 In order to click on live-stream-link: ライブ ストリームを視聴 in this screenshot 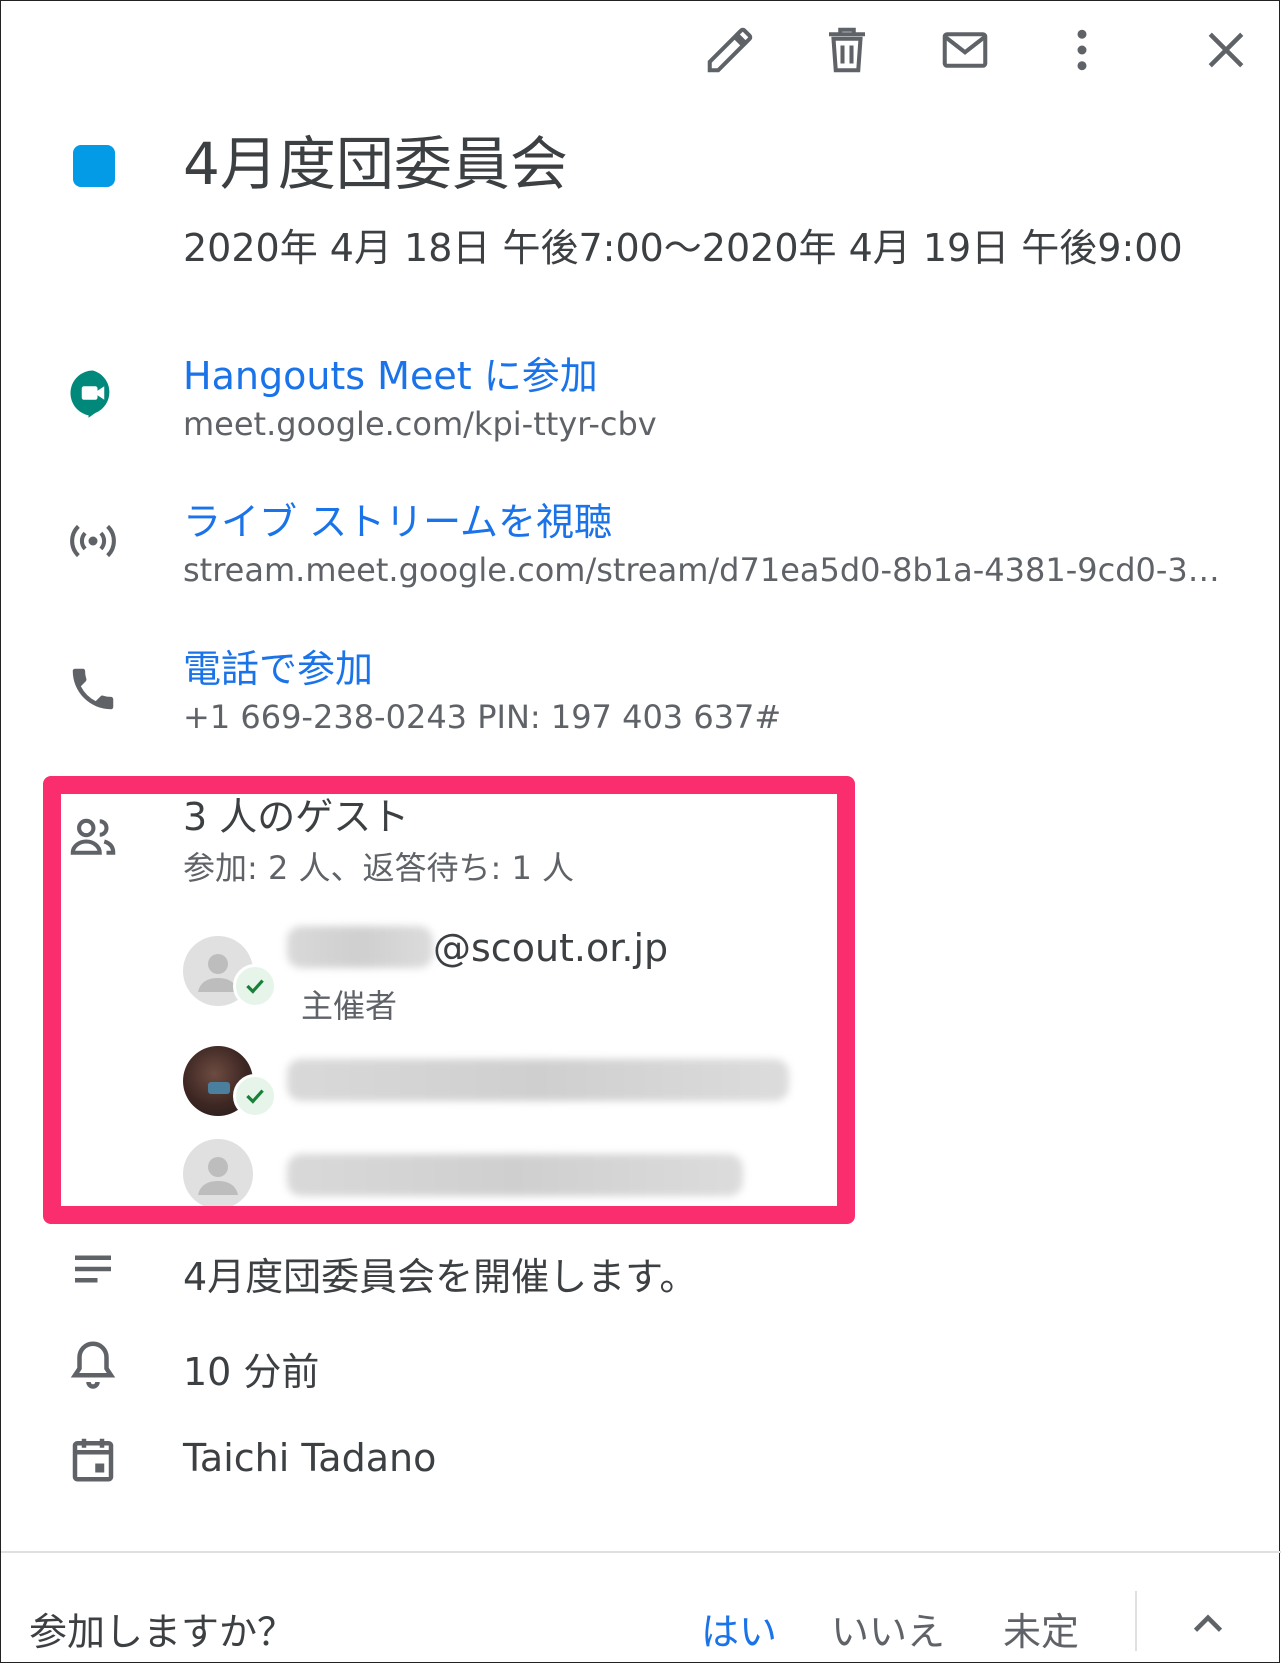, I will do `click(397, 518)`.